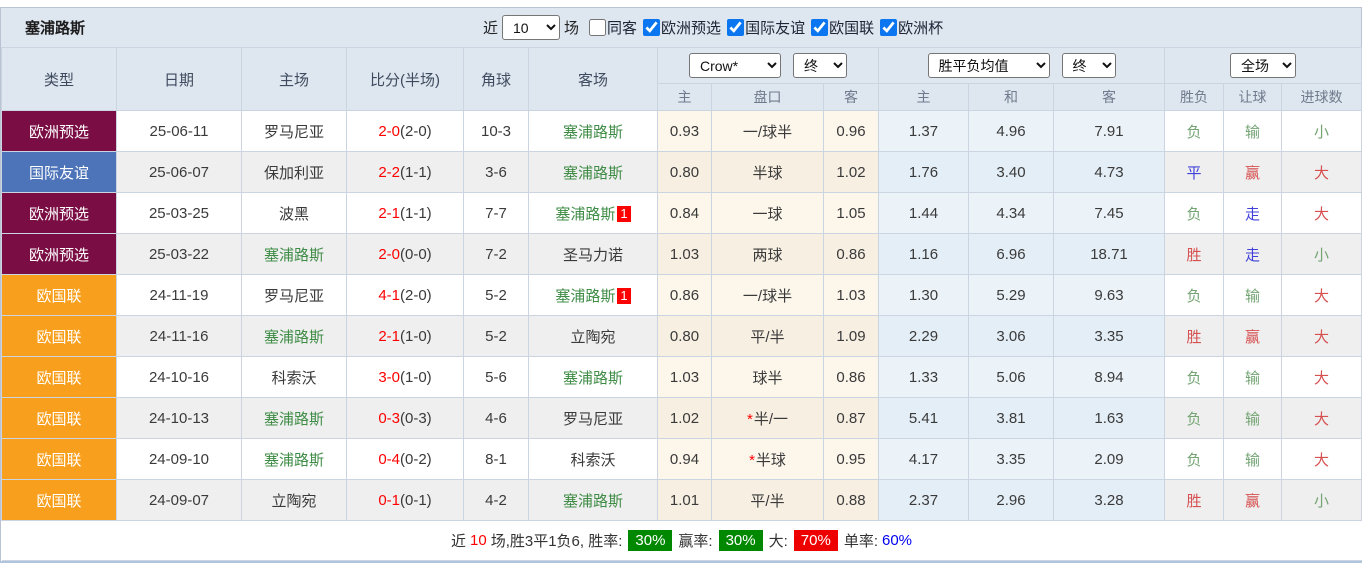  What do you see at coordinates (496, 500) in the screenshot?
I see `corner-score: 4-2` at bounding box center [496, 500].